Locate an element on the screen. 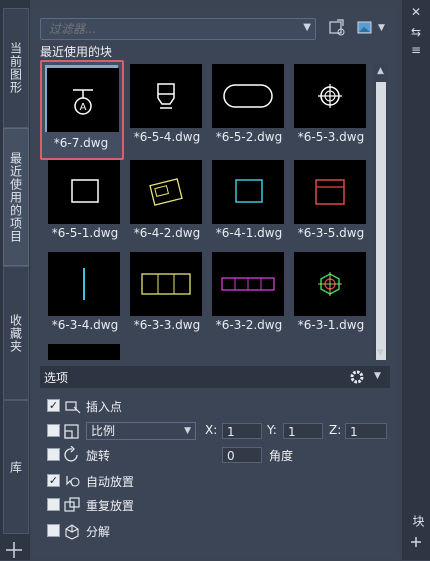  tab-recent-items-label: 最近使用的项目 is located at coordinates (15, 197).